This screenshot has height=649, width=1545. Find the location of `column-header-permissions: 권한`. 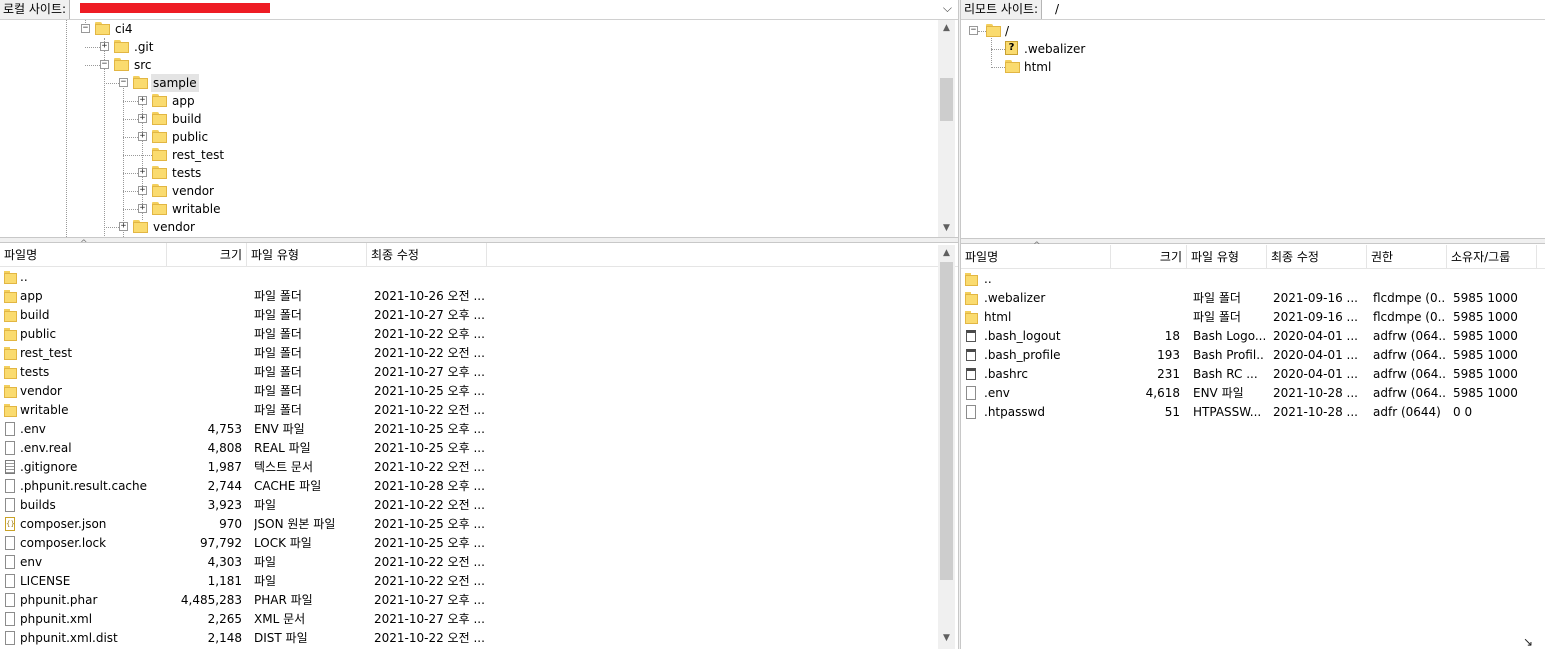

column-header-permissions: 권한 is located at coordinates (1407, 256).